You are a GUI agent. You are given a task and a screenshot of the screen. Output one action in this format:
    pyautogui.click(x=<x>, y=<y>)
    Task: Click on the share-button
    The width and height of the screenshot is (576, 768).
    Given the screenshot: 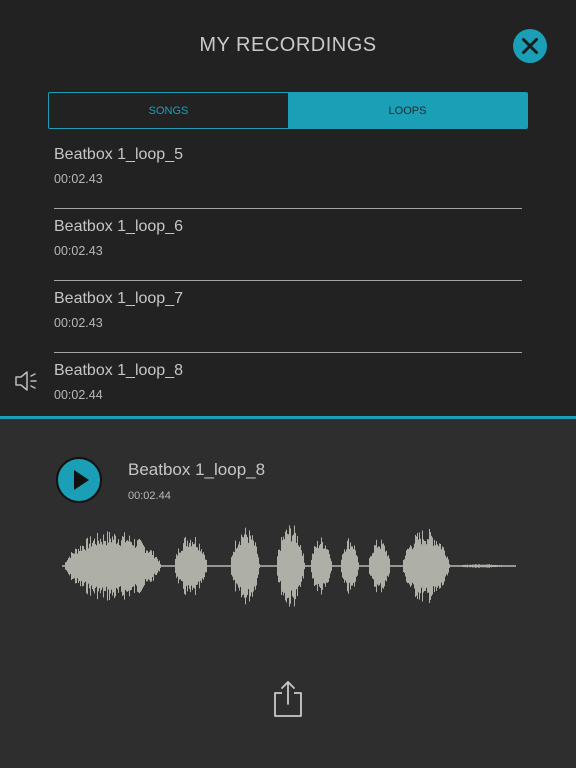 What is the action you would take?
    pyautogui.click(x=288, y=699)
    